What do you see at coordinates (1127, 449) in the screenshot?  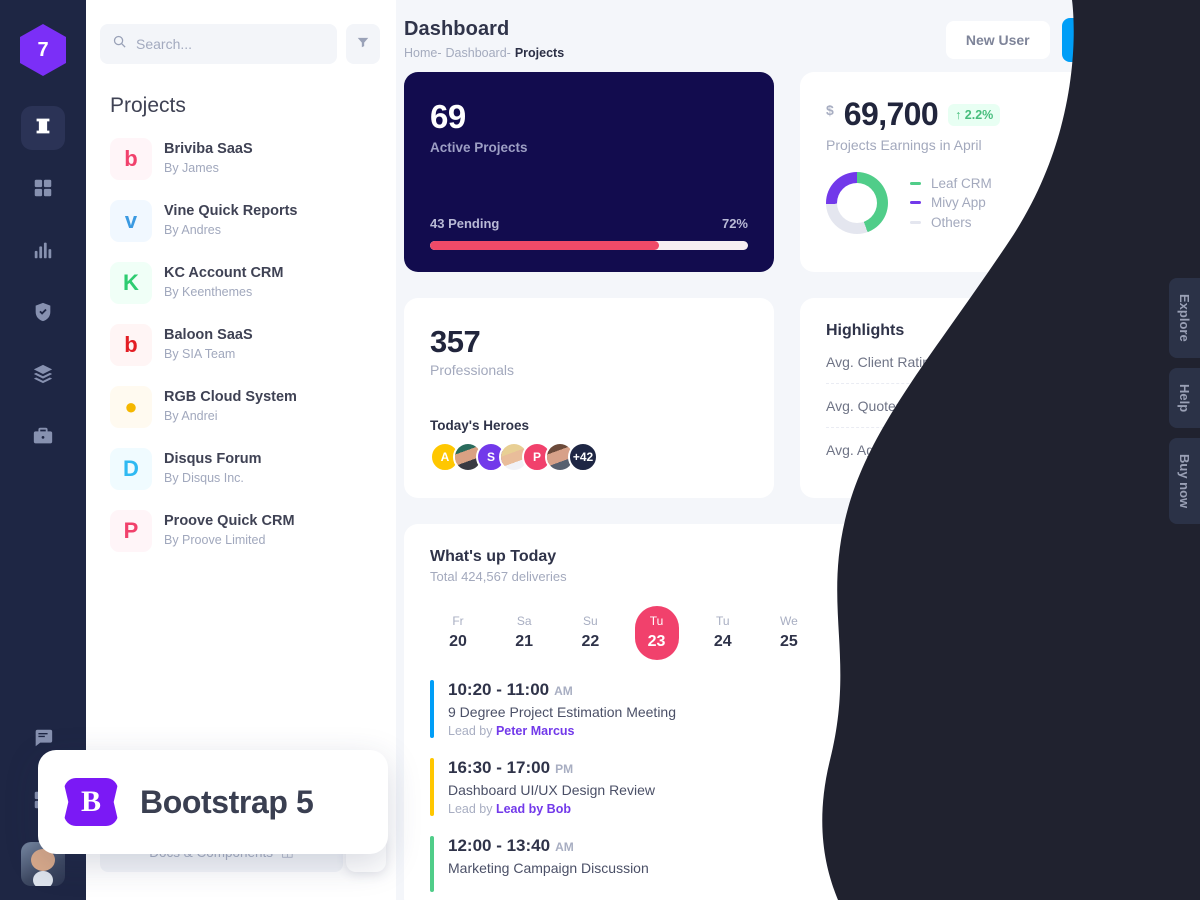 I see `highlight-number: $2,309` at bounding box center [1127, 449].